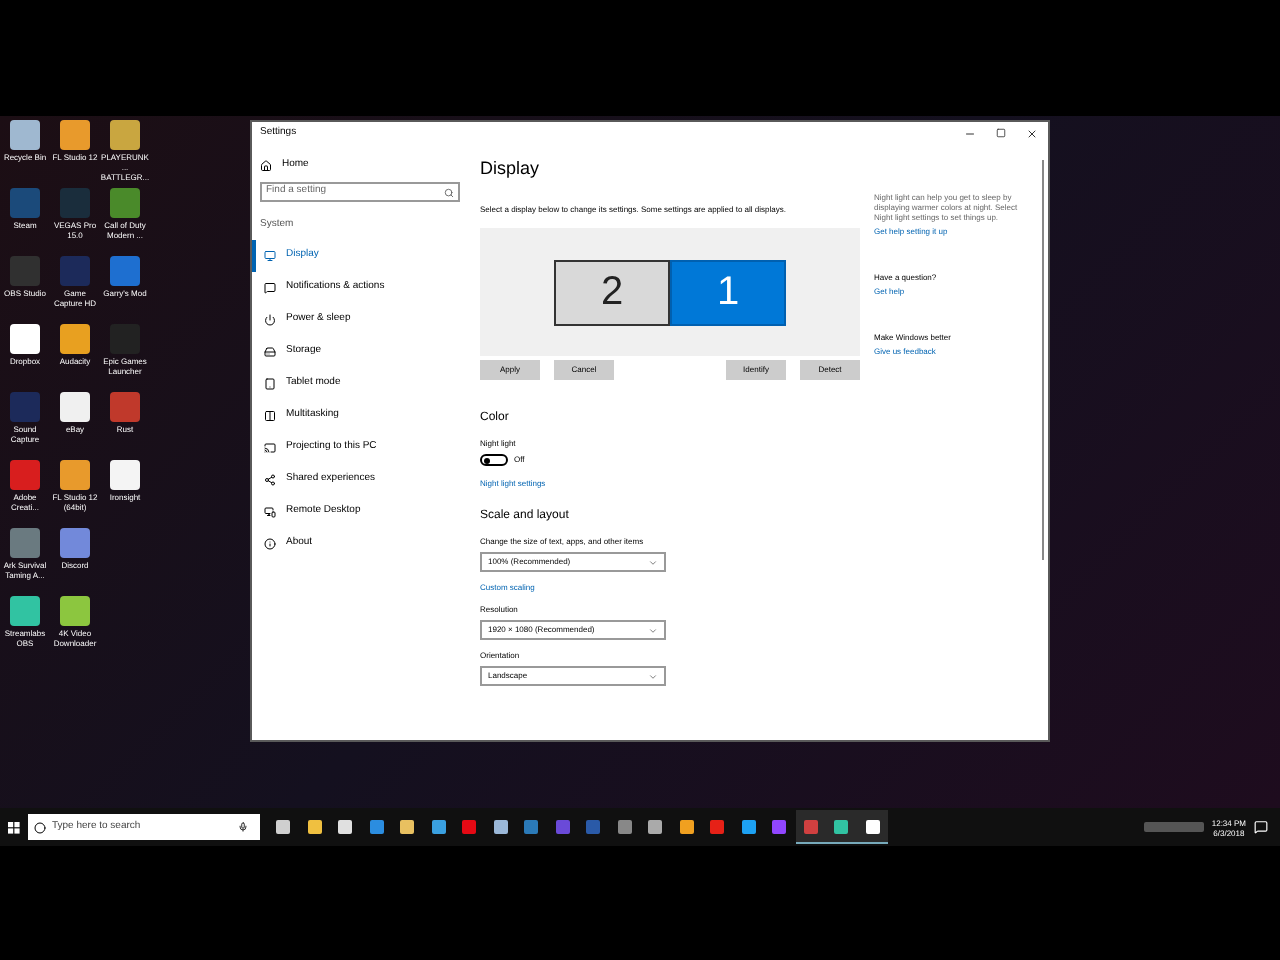  What do you see at coordinates (511, 168) in the screenshot?
I see `page-title: Display` at bounding box center [511, 168].